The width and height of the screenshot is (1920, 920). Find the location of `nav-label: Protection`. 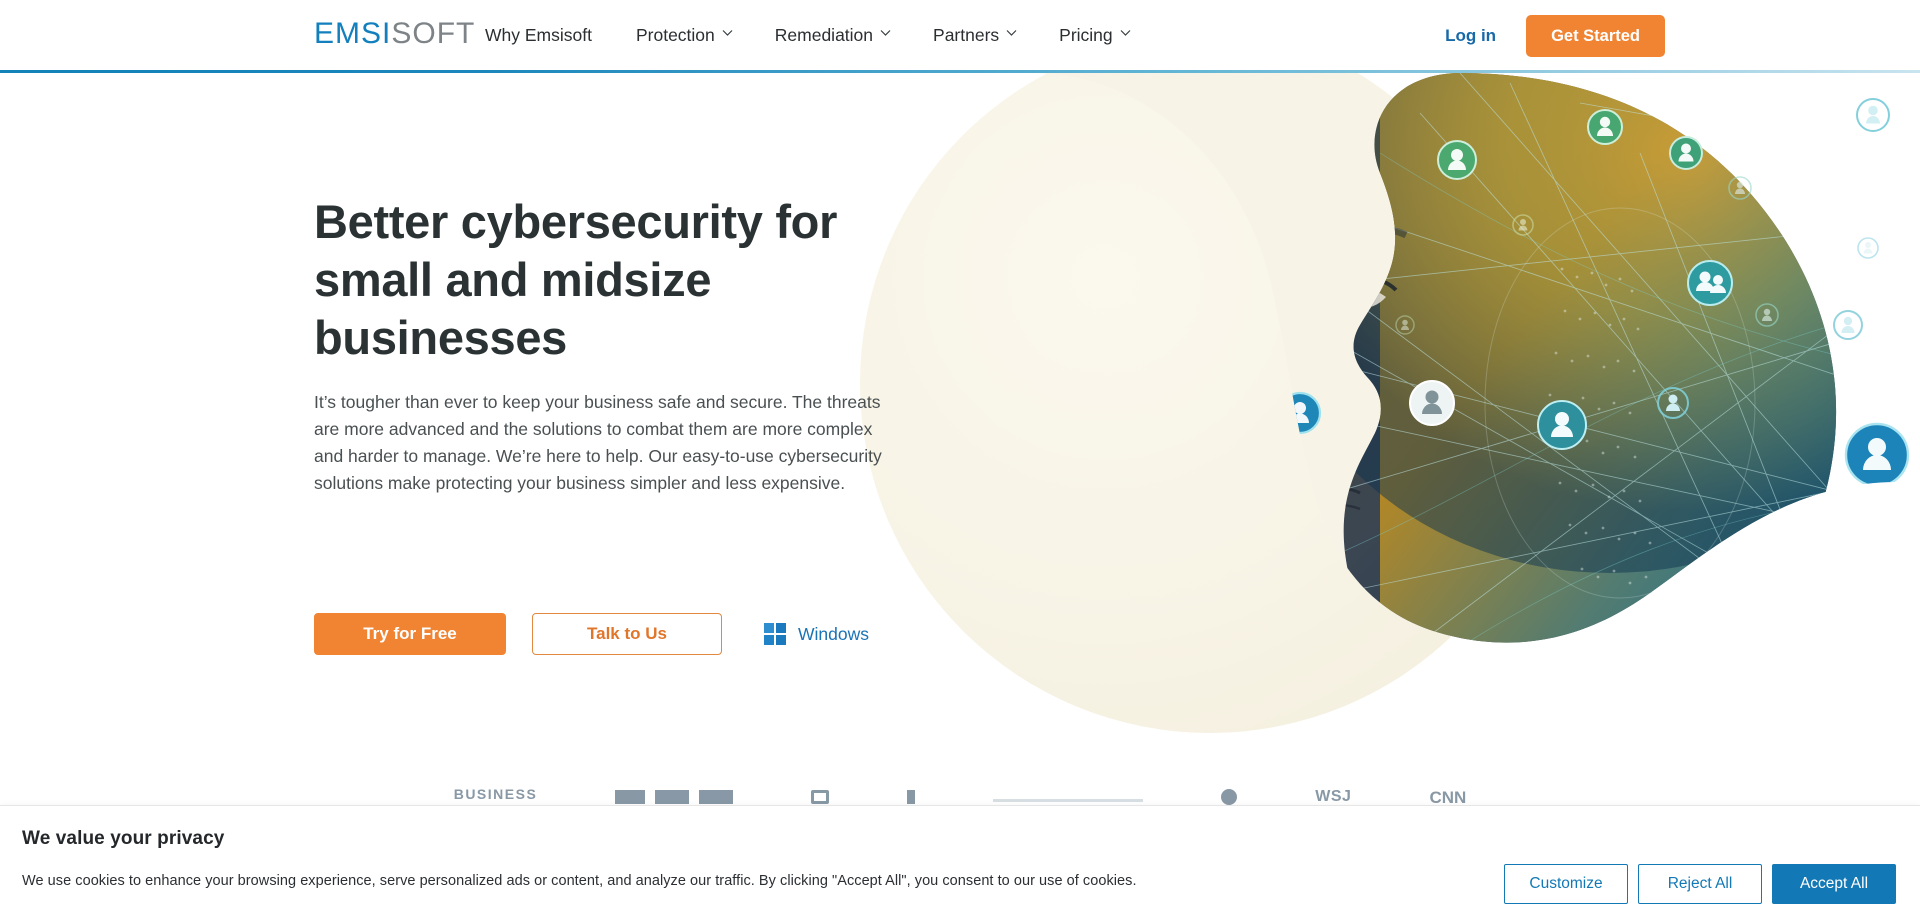

nav-label: Protection is located at coordinates (675, 35).